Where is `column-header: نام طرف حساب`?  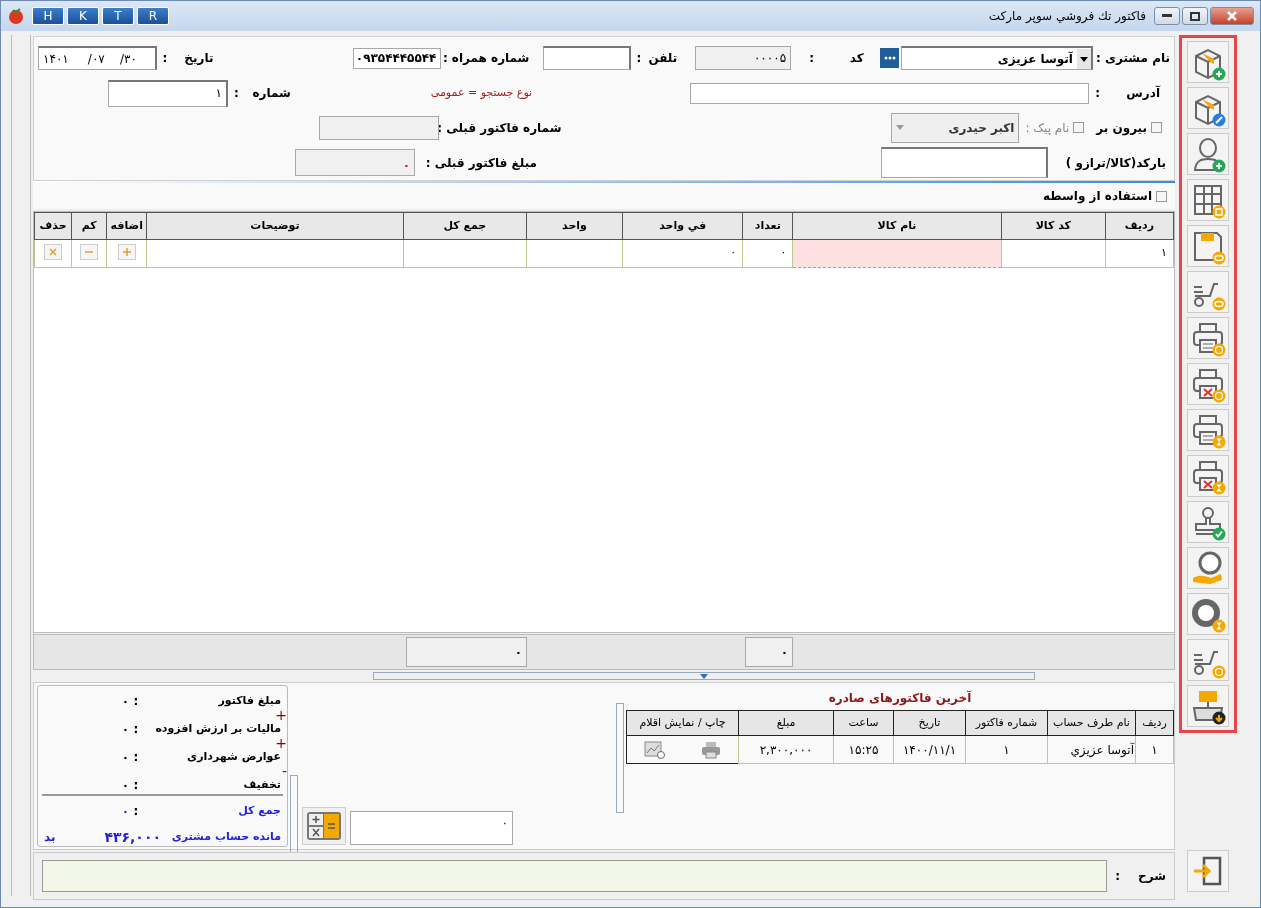 column-header: نام طرف حساب is located at coordinates (1091, 723).